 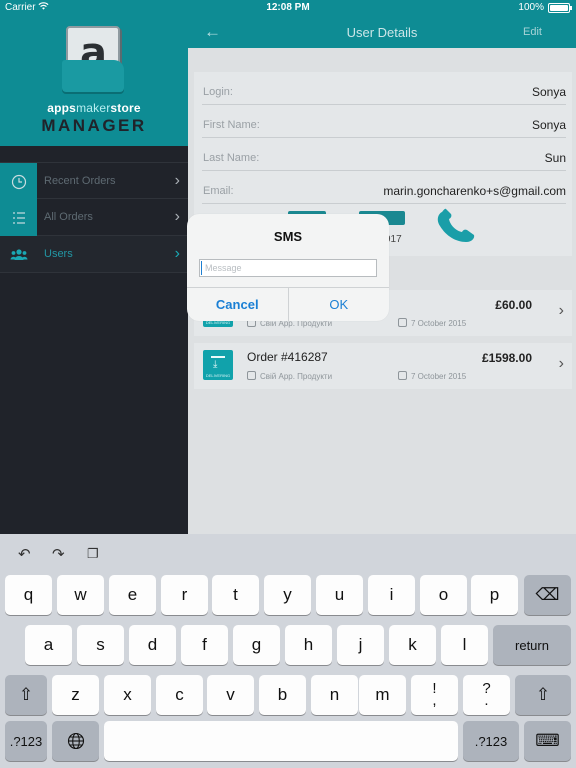 What do you see at coordinates (391, 595) in the screenshot?
I see `key-i: i` at bounding box center [391, 595].